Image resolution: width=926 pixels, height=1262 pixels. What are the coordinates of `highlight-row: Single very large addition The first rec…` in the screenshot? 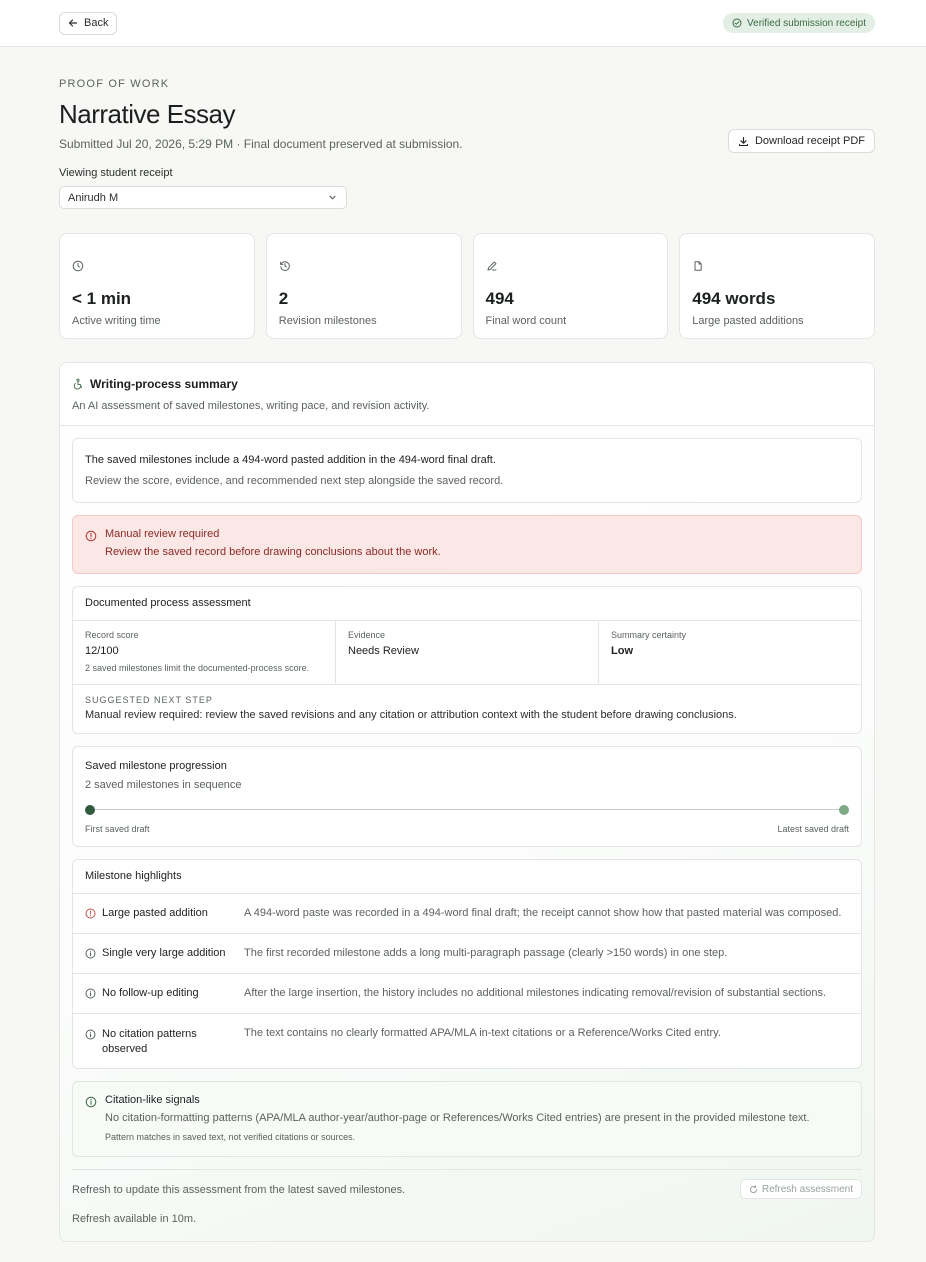 It's located at (467, 954).